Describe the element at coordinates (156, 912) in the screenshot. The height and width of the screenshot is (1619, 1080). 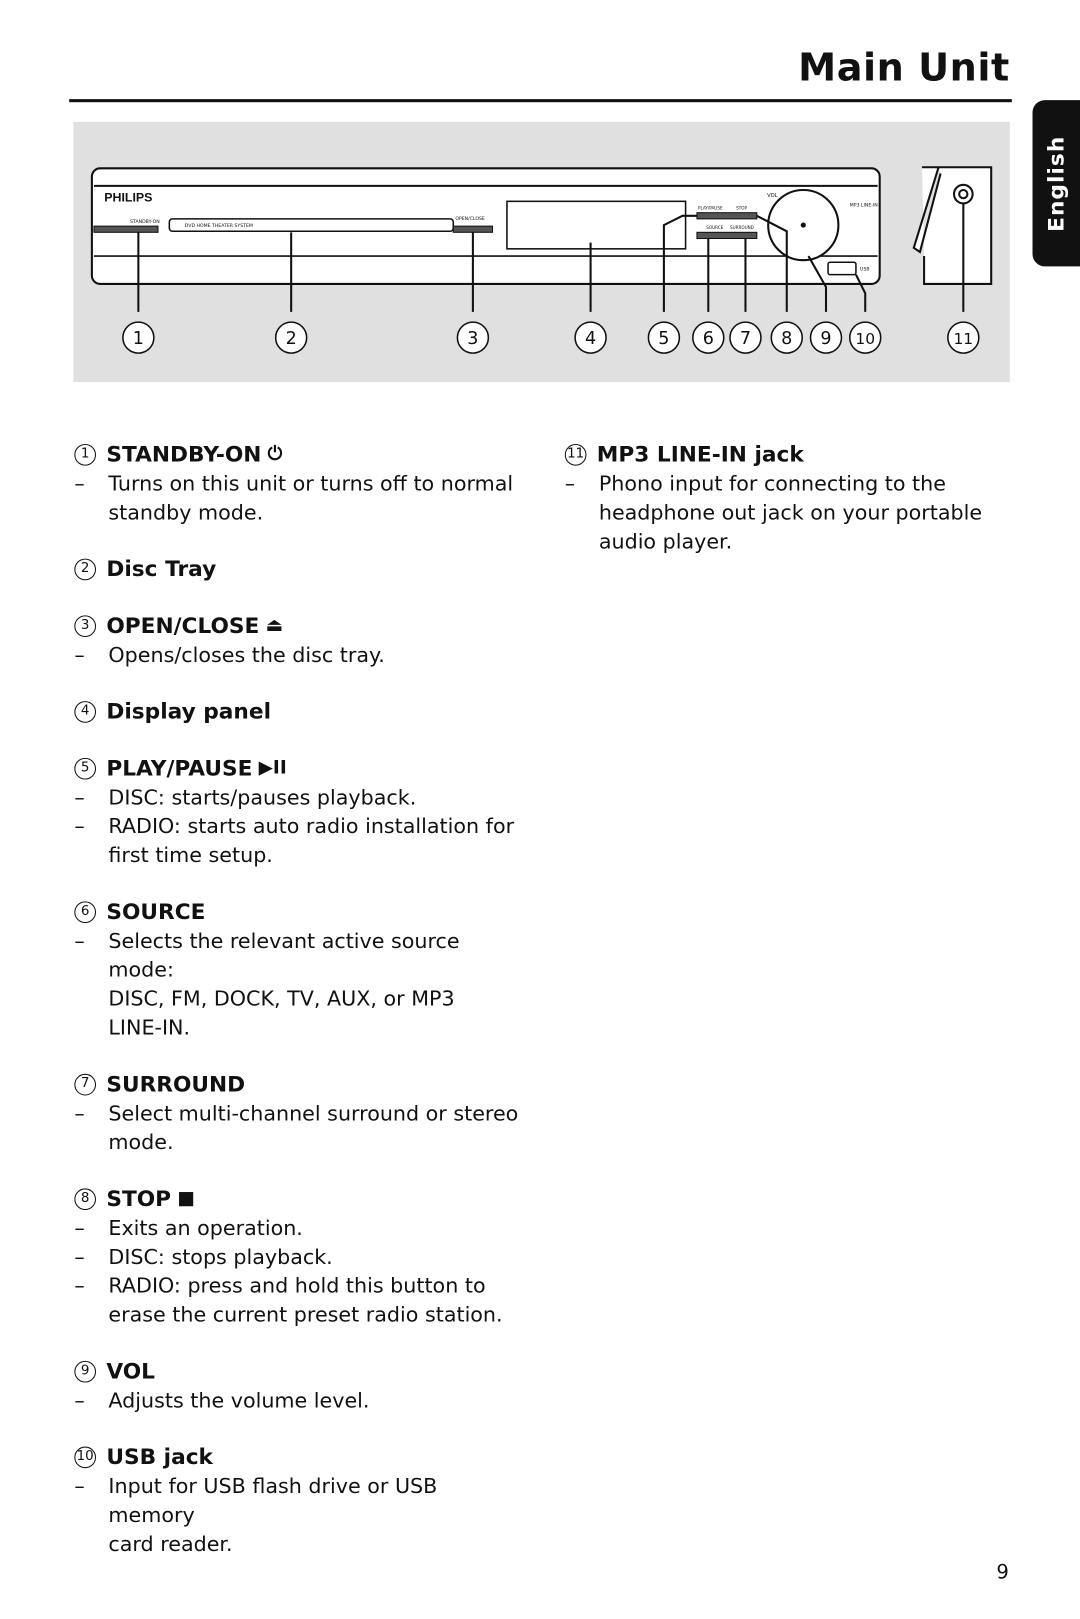
I see `entry-title: SOURCE` at that location.